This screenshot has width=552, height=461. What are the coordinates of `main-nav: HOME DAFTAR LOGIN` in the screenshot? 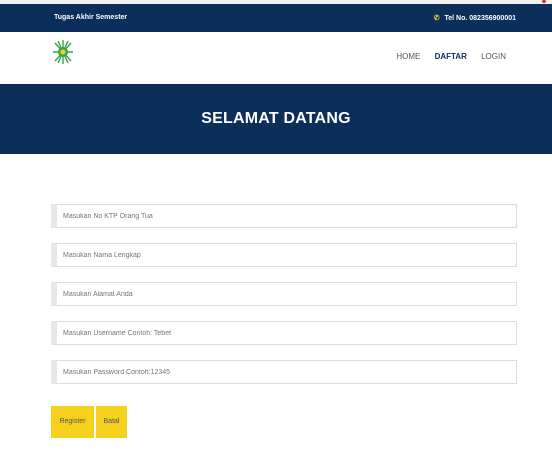 It's located at (445, 56).